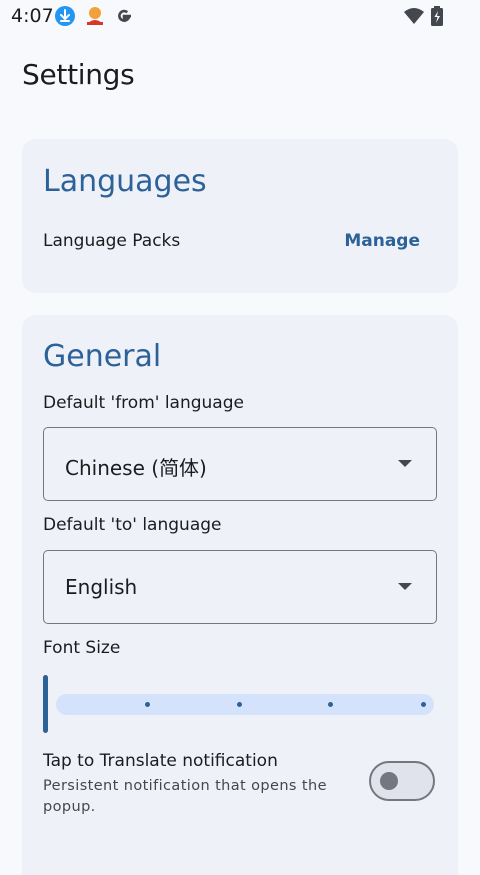 The image size is (480, 875). Describe the element at coordinates (402, 781) in the screenshot. I see `tap-to-translate-toggle` at that location.